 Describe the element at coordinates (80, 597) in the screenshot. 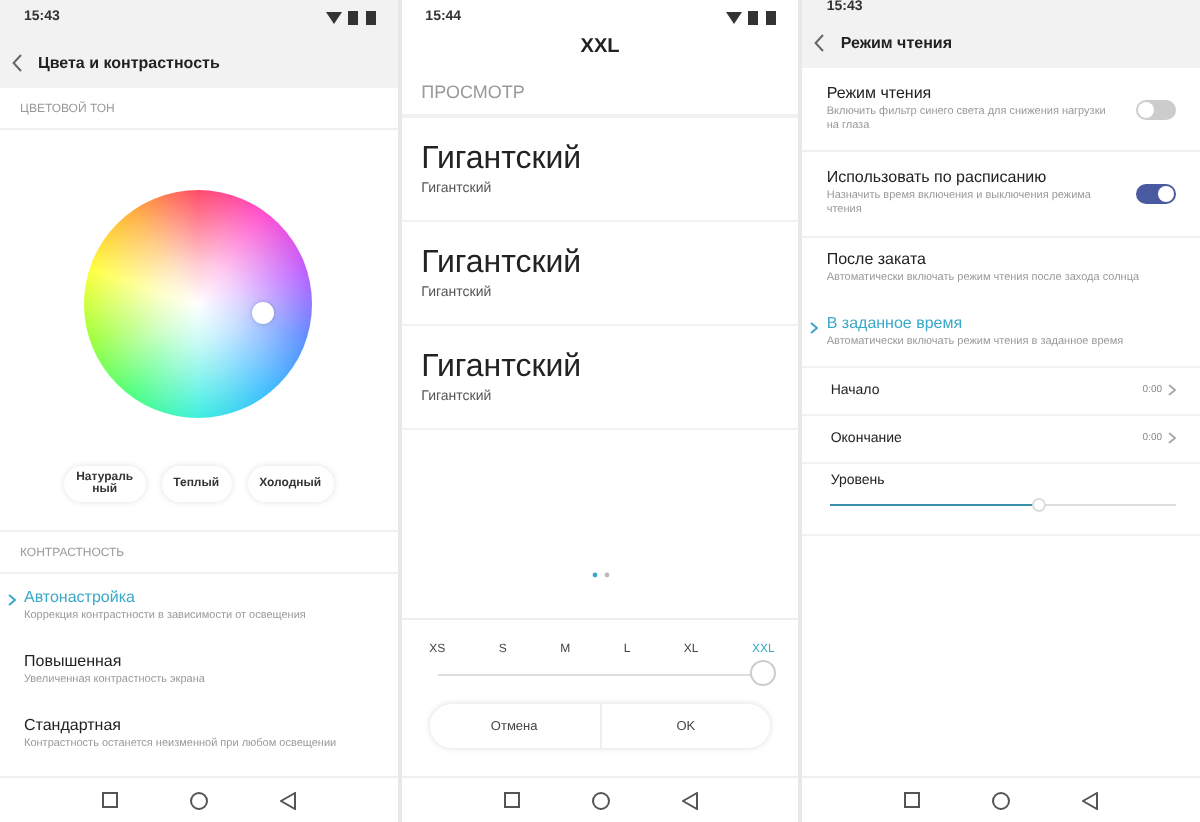

I see `option-title: Автонастройка` at that location.